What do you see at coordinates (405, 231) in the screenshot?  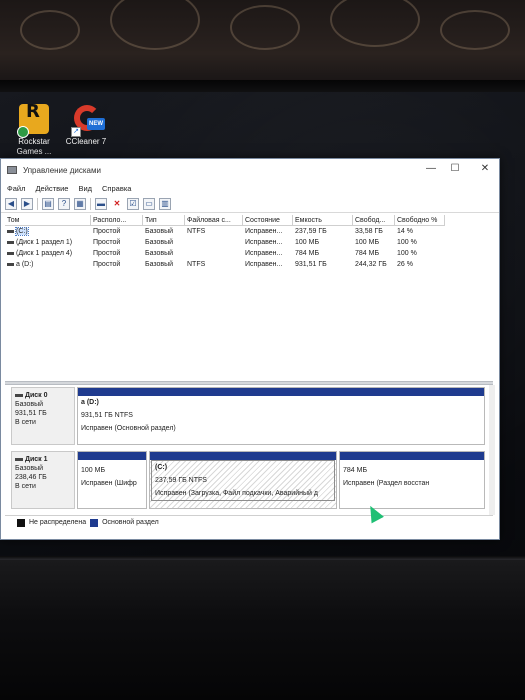 I see `free-percent-cell: 14 %` at bounding box center [405, 231].